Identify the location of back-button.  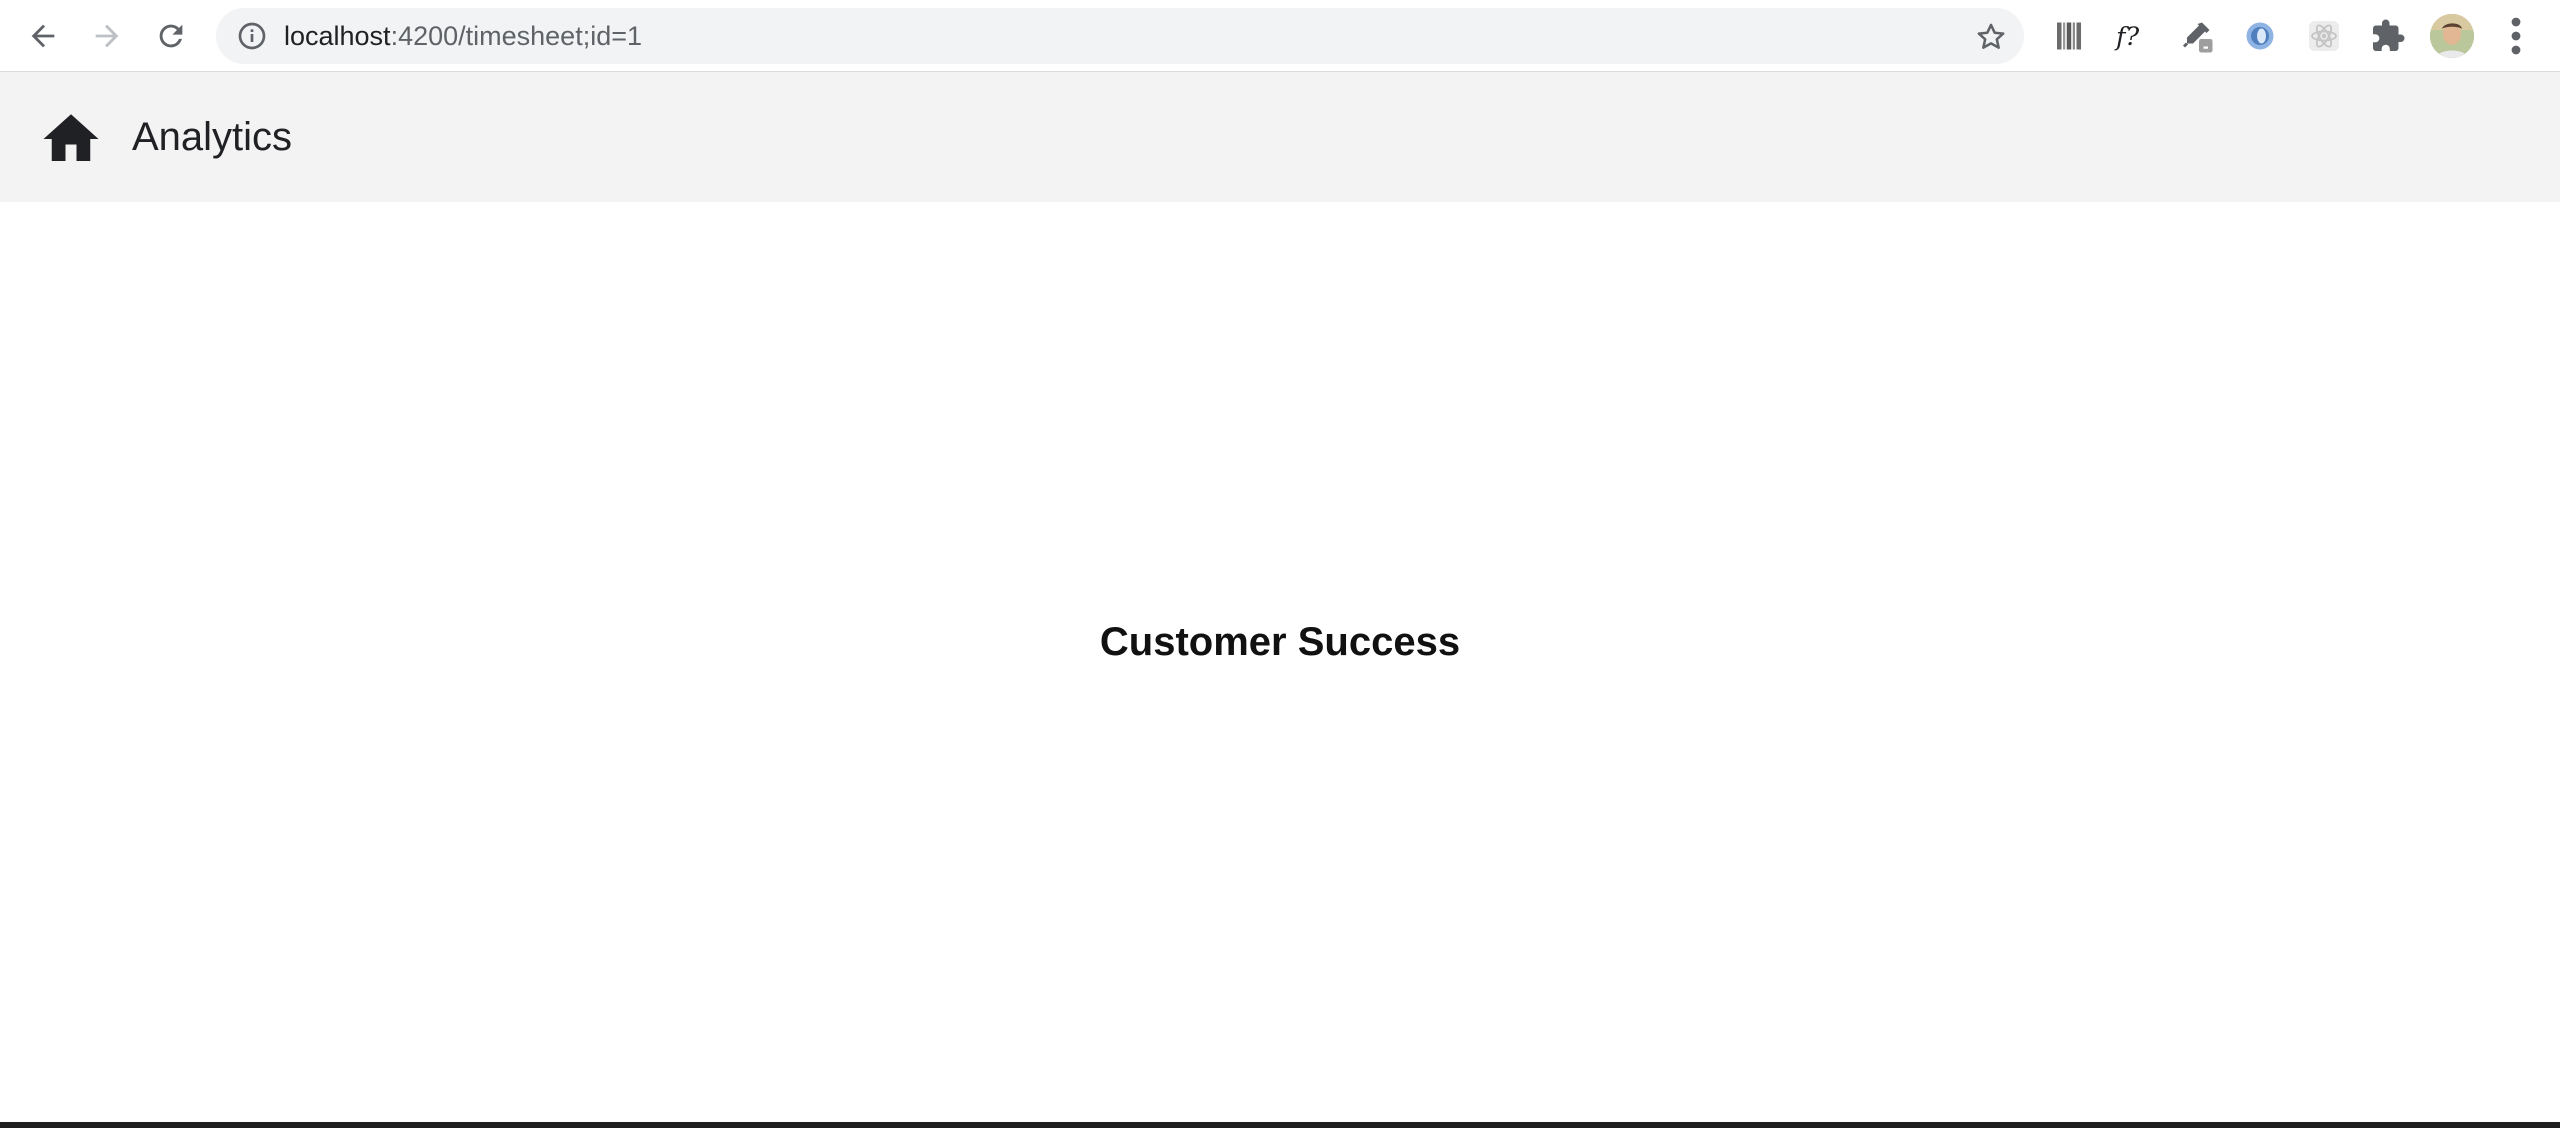
(43, 36).